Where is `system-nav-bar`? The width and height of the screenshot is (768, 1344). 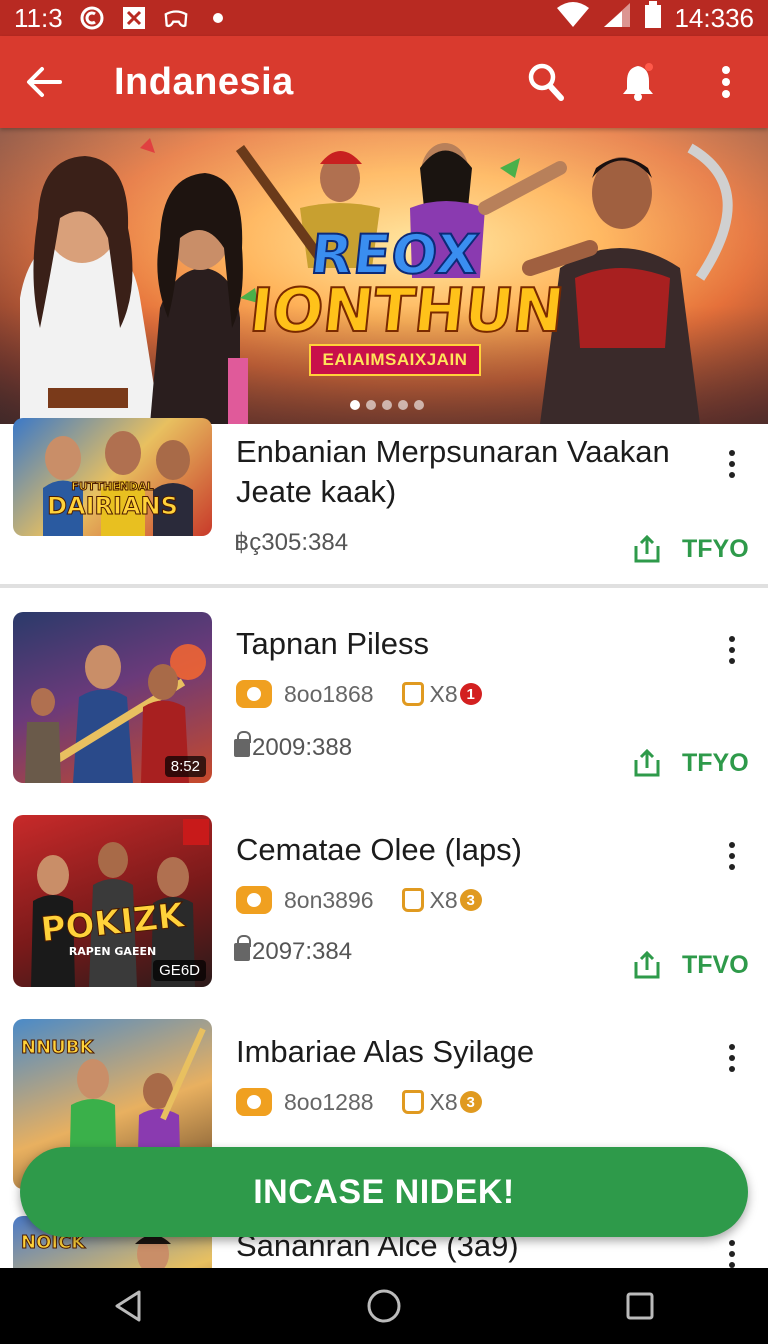 system-nav-bar is located at coordinates (384, 1306).